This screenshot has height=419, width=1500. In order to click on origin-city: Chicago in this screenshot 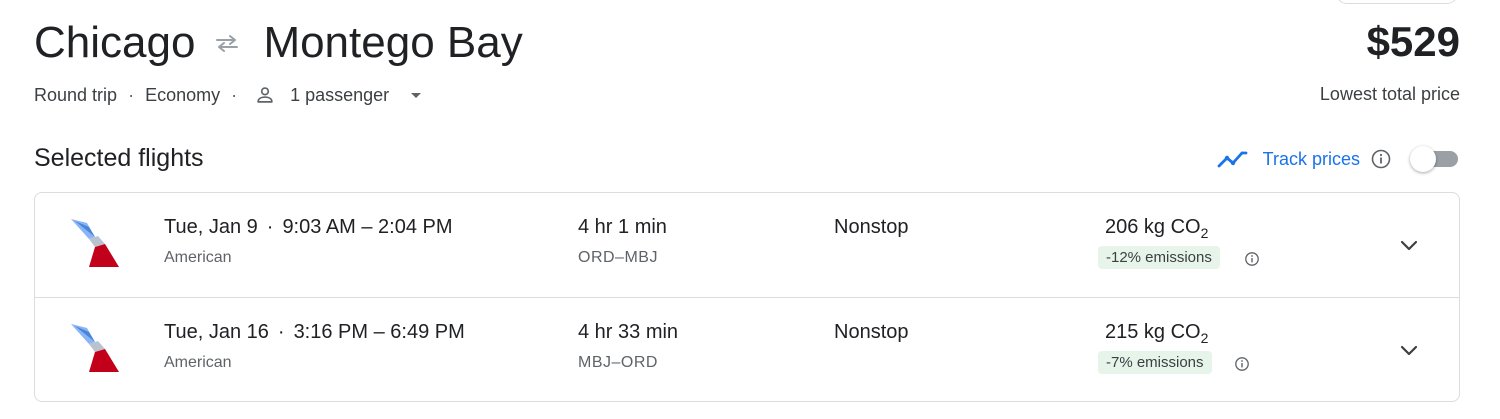, I will do `click(115, 42)`.